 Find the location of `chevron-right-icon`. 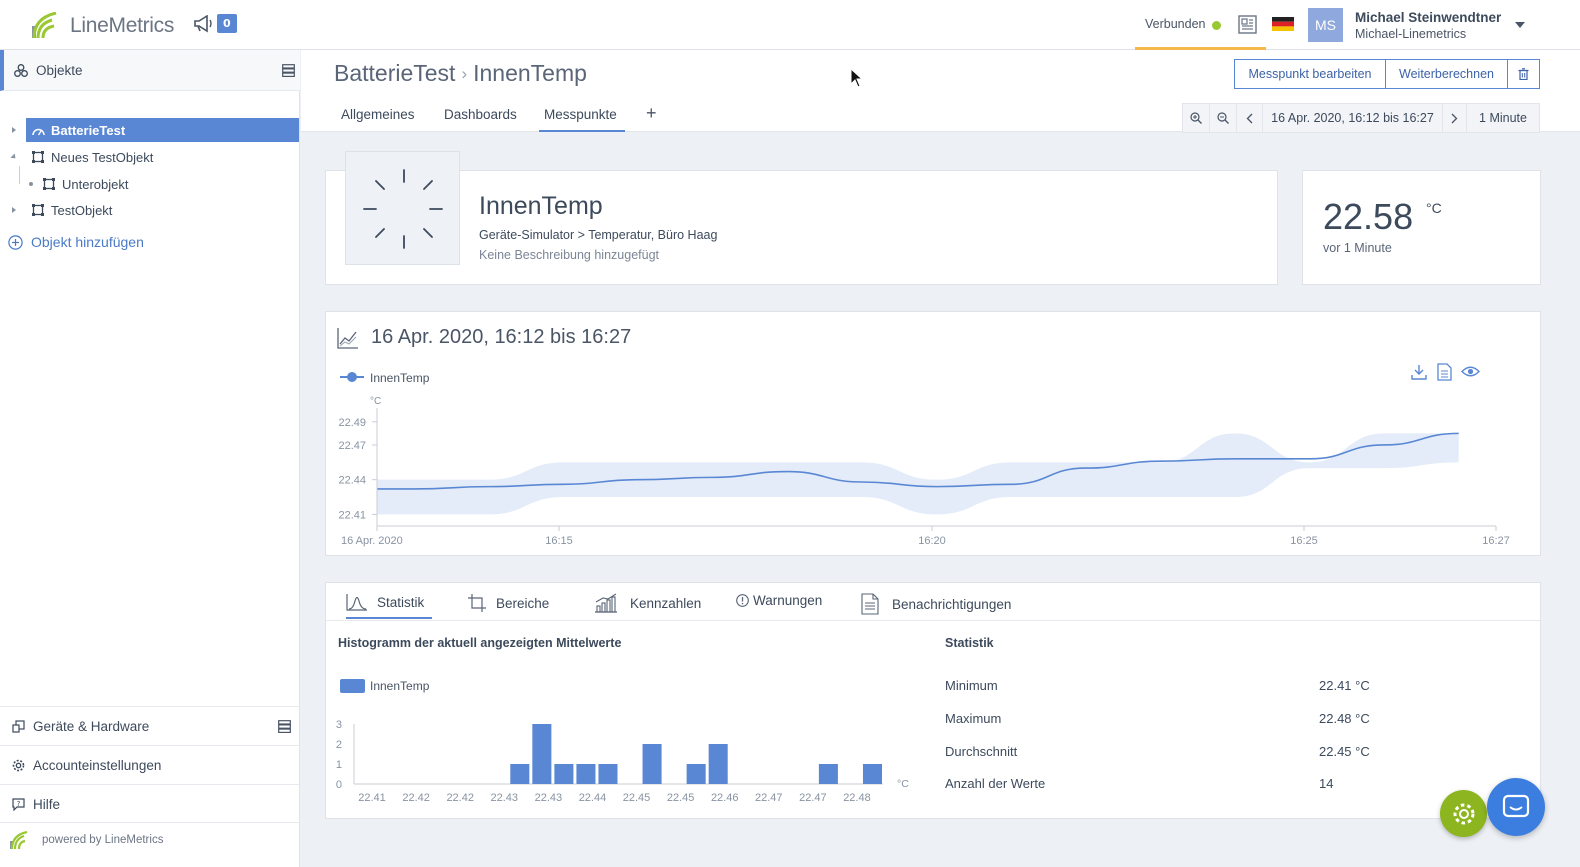

chevron-right-icon is located at coordinates (1454, 118).